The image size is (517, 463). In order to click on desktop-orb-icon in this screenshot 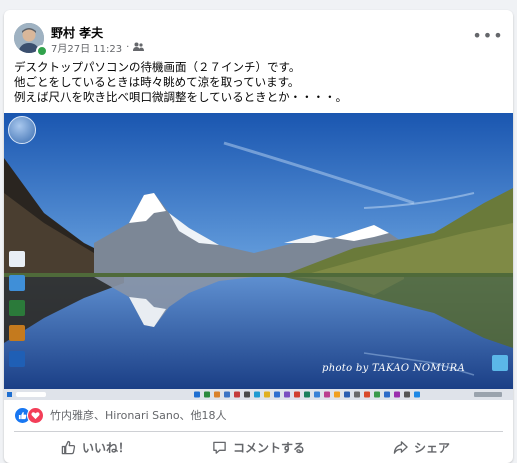, I will do `click(22, 130)`.